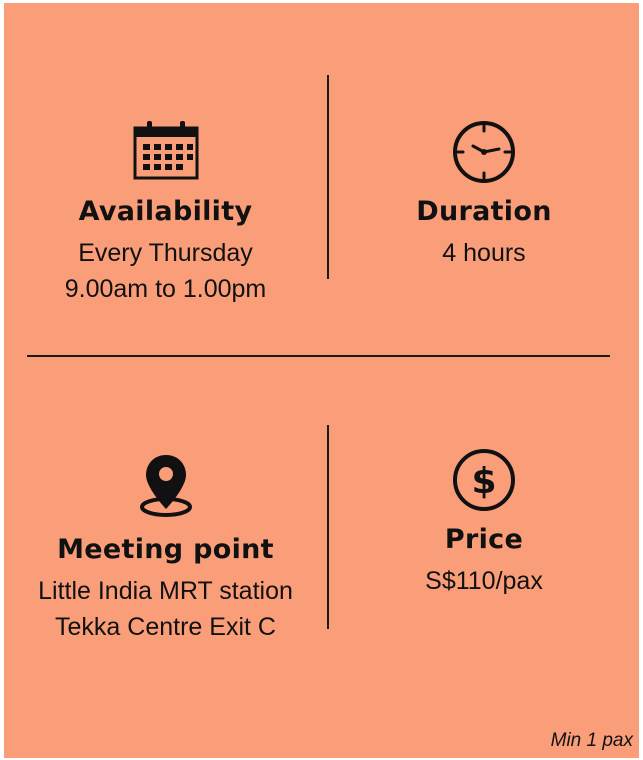 Image resolution: width=643 pixels, height=760 pixels. I want to click on meeting-point-title: Meeting point, so click(165, 549).